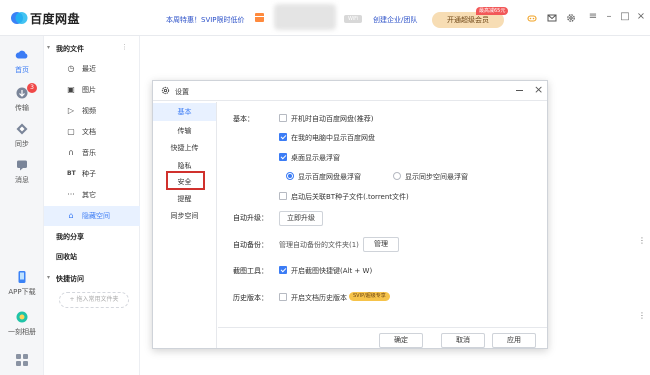 The height and width of the screenshot is (375, 650). I want to click on screenshot-tool-label: 截图工具：, so click(250, 271).